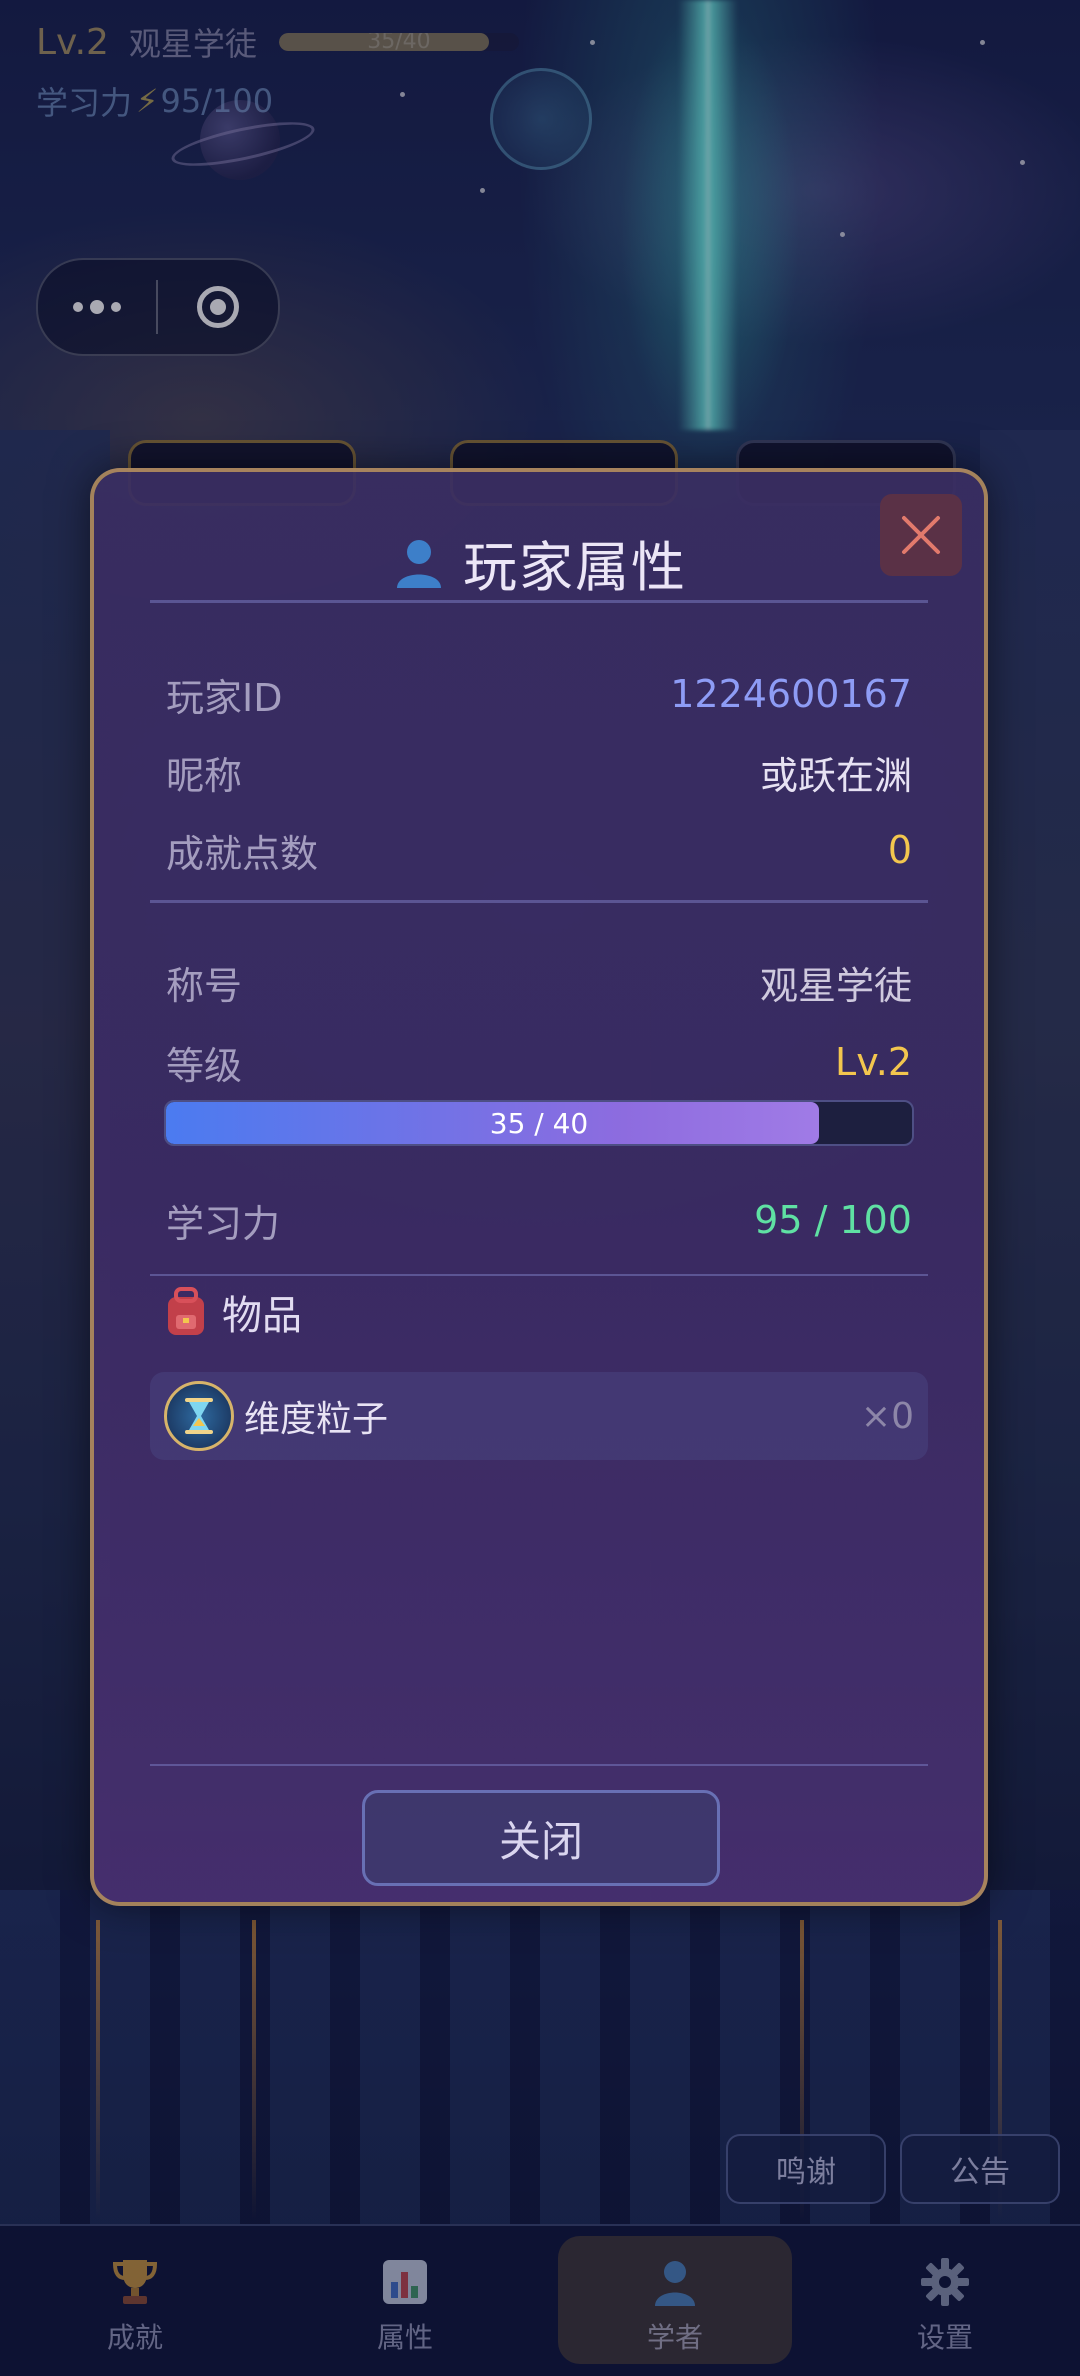 The image size is (1080, 2376). What do you see at coordinates (806, 2169) in the screenshot?
I see `thanks-button: 鸣谢` at bounding box center [806, 2169].